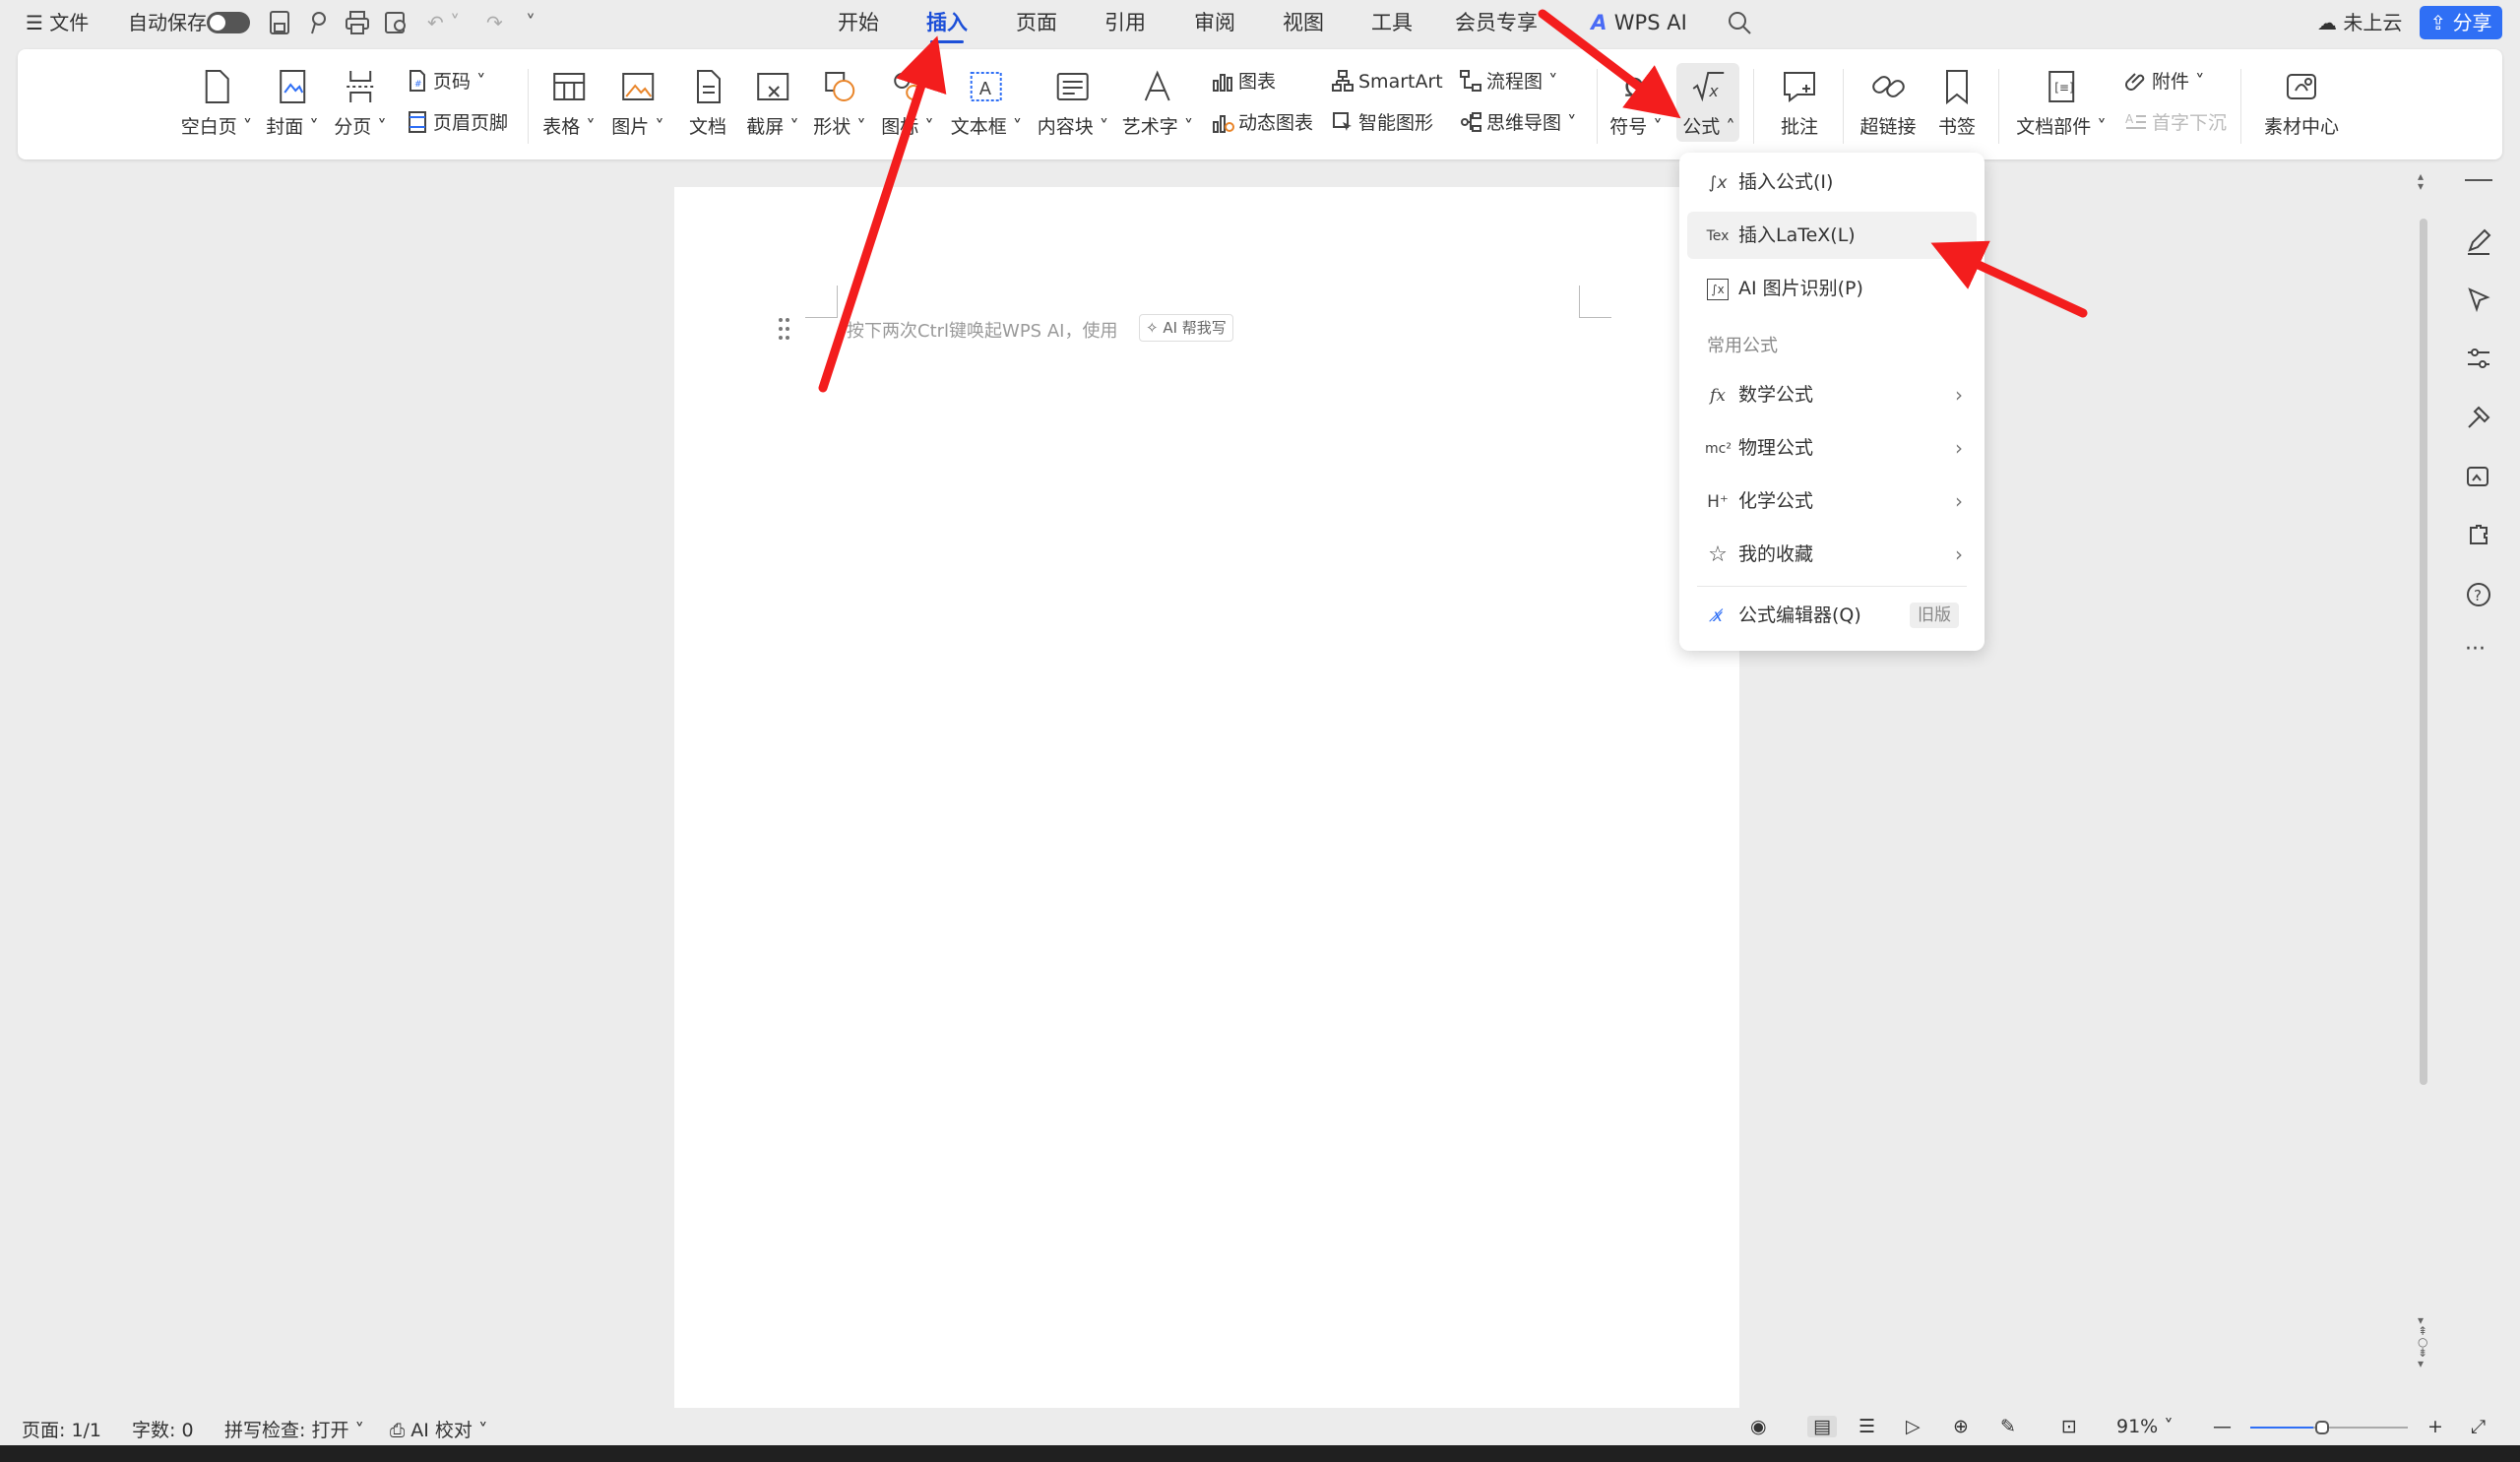 This screenshot has height=1462, width=2520. I want to click on chart-button: 图表, so click(1243, 82).